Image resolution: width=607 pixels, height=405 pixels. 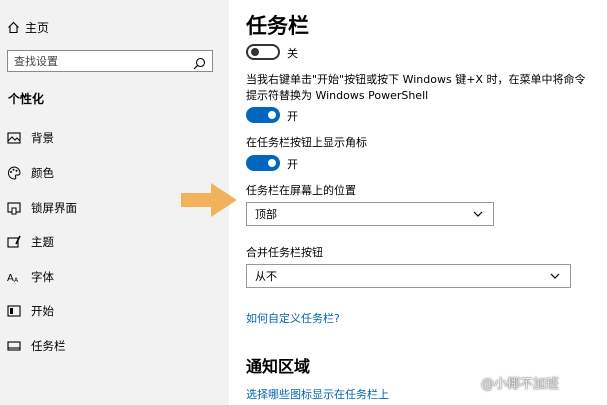 I want to click on toggle-badges, so click(x=263, y=163).